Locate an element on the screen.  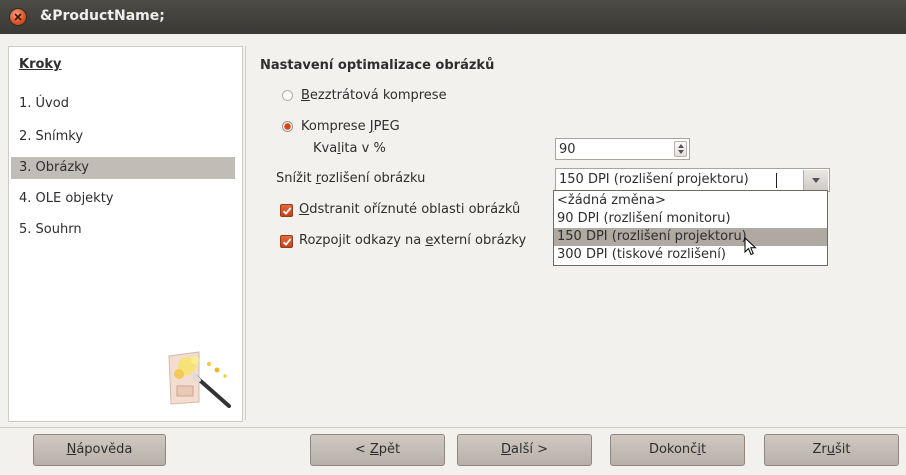
text-cursor is located at coordinates (776, 180).